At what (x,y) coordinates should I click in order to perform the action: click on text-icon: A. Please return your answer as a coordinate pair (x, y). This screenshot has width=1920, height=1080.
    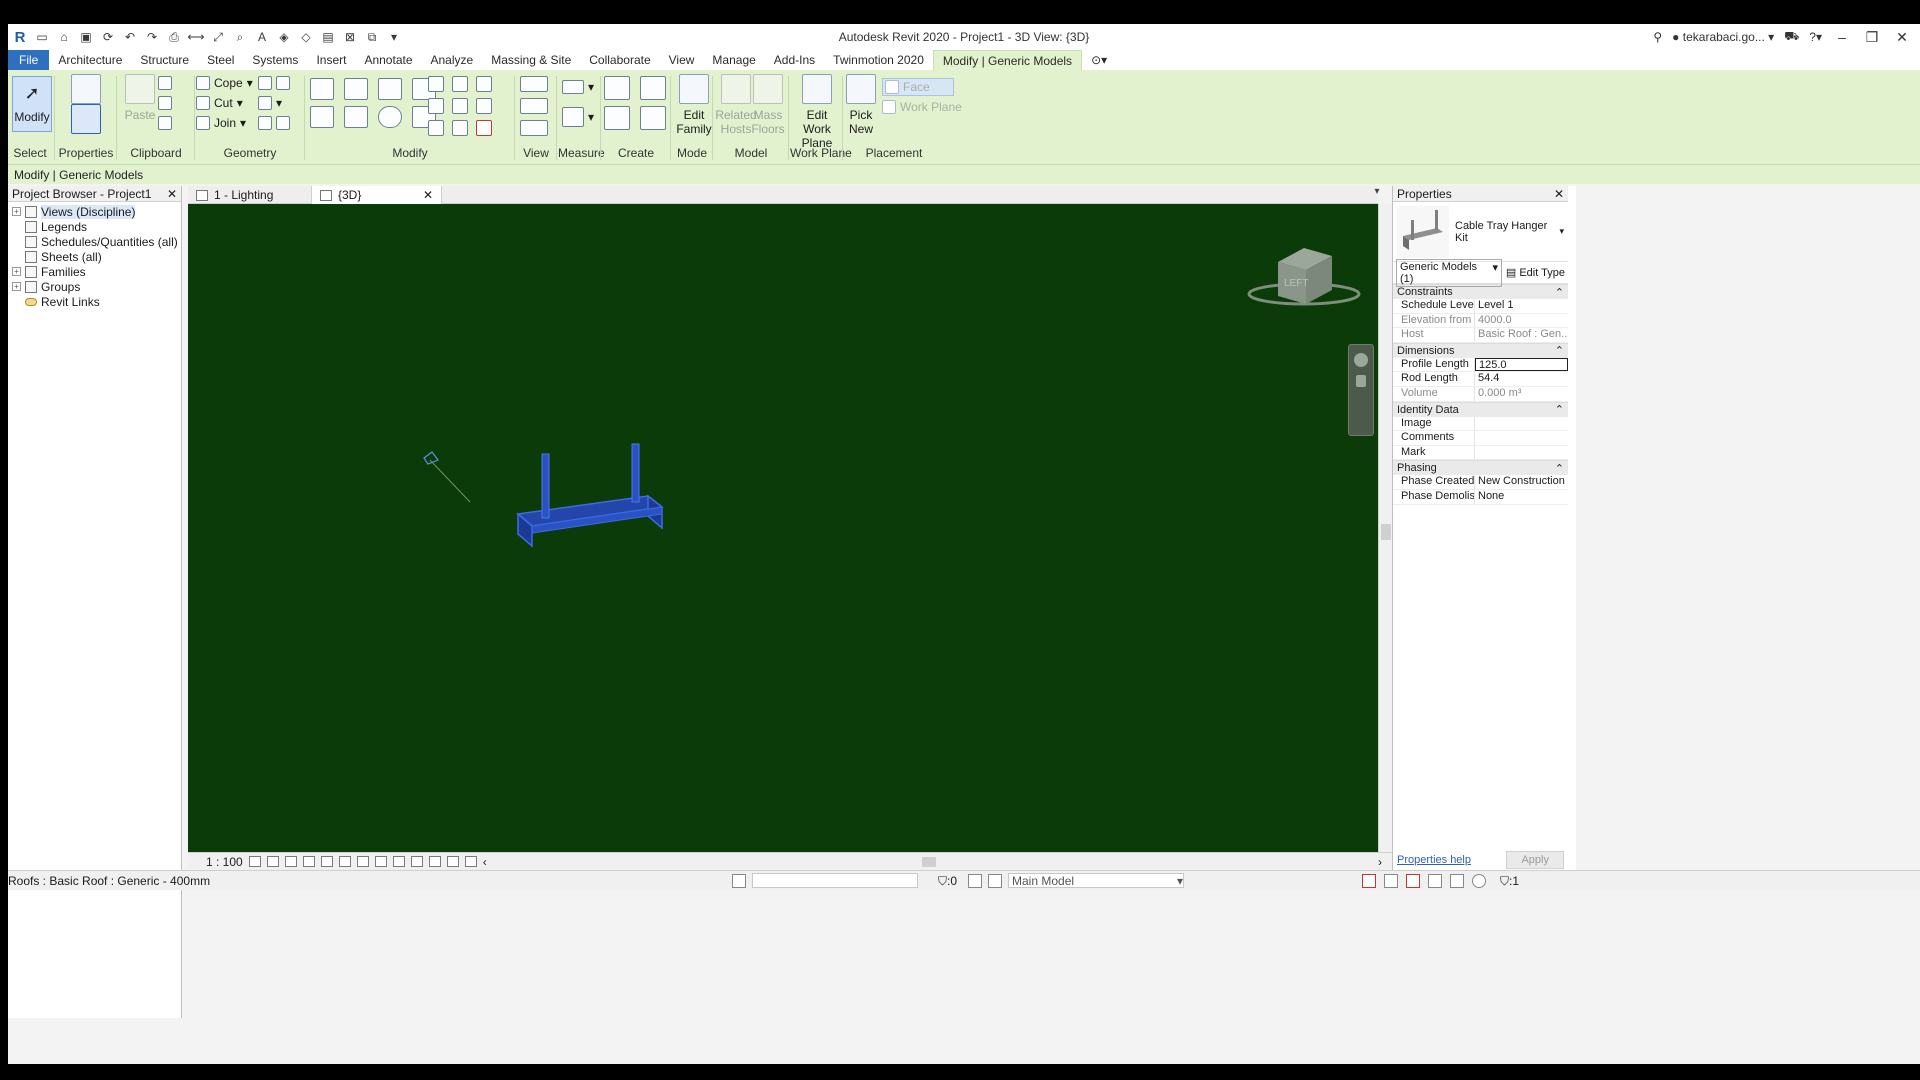
    Looking at the image, I should click on (262, 37).